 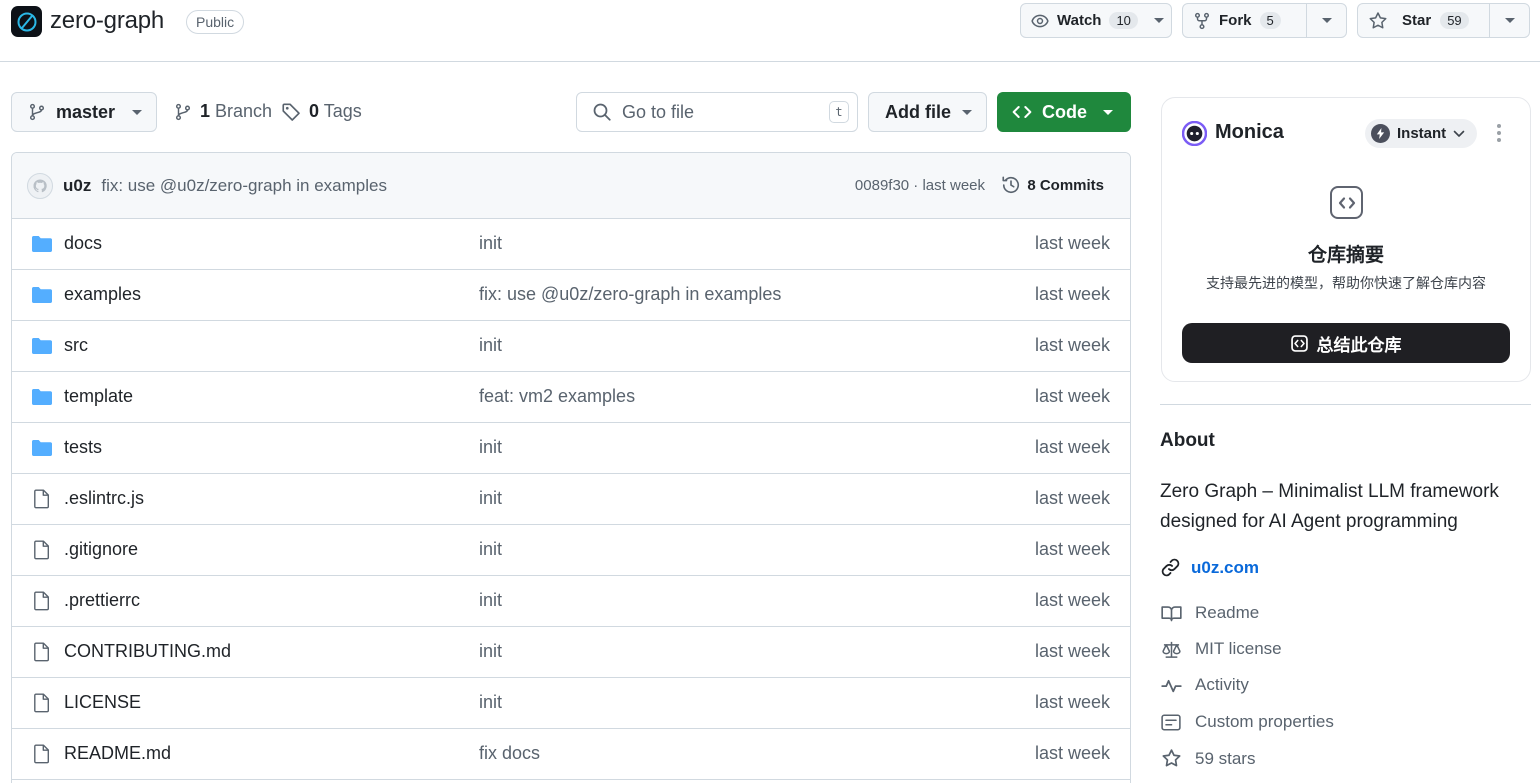 I want to click on stars-link: 59 stars, so click(x=1207, y=758).